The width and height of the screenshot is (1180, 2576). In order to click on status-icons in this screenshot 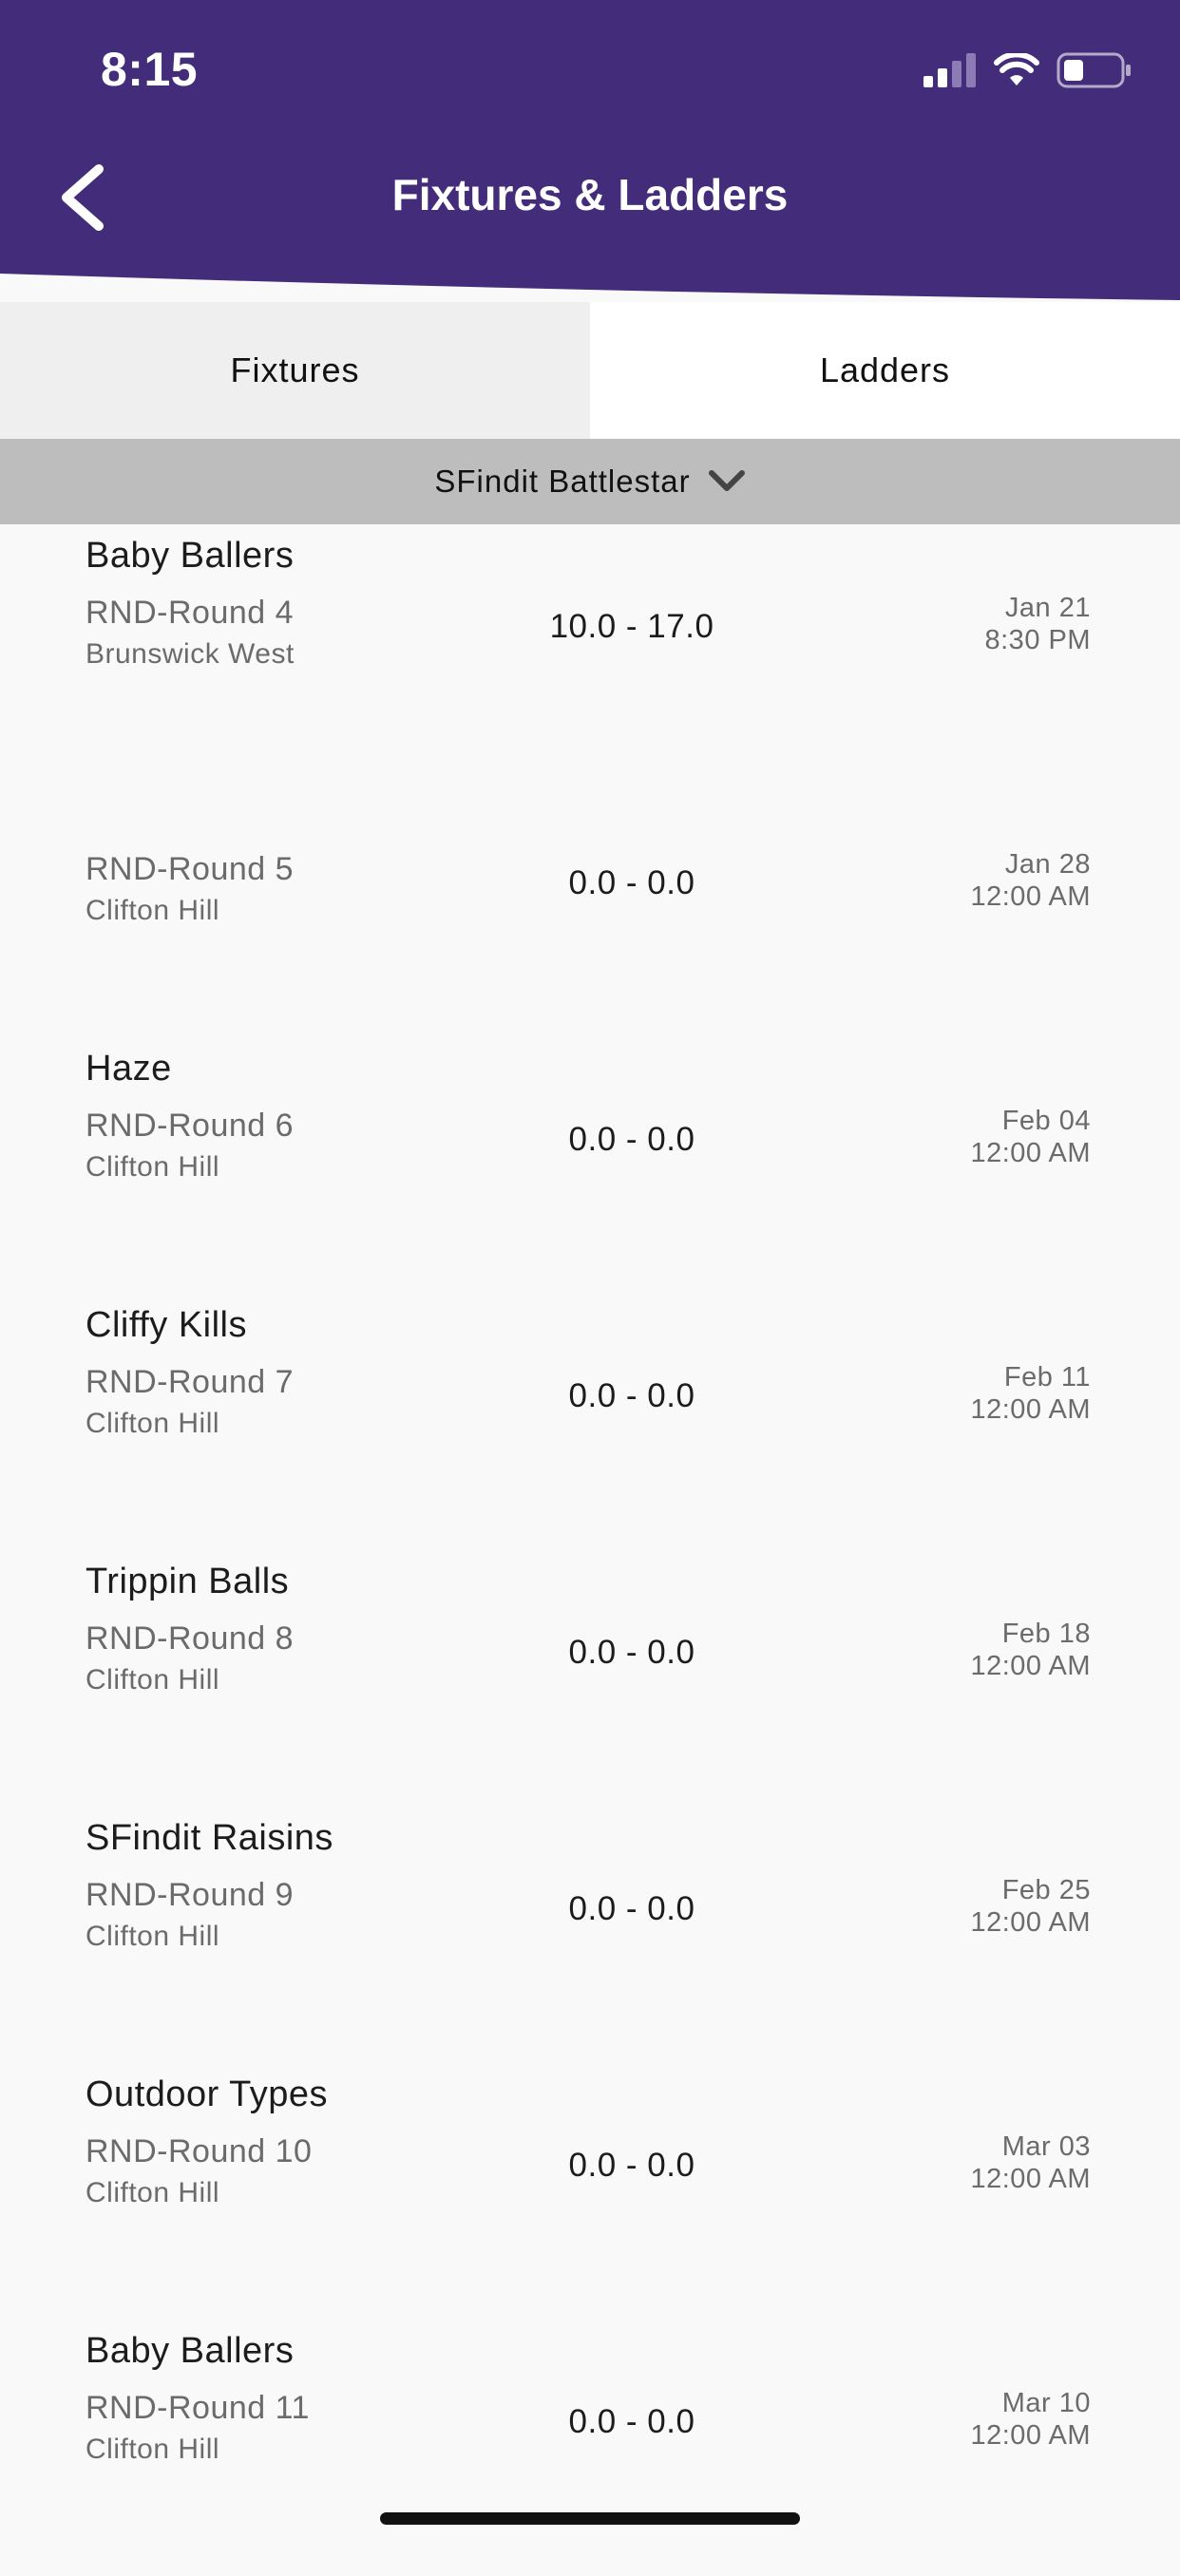, I will do `click(1027, 70)`.